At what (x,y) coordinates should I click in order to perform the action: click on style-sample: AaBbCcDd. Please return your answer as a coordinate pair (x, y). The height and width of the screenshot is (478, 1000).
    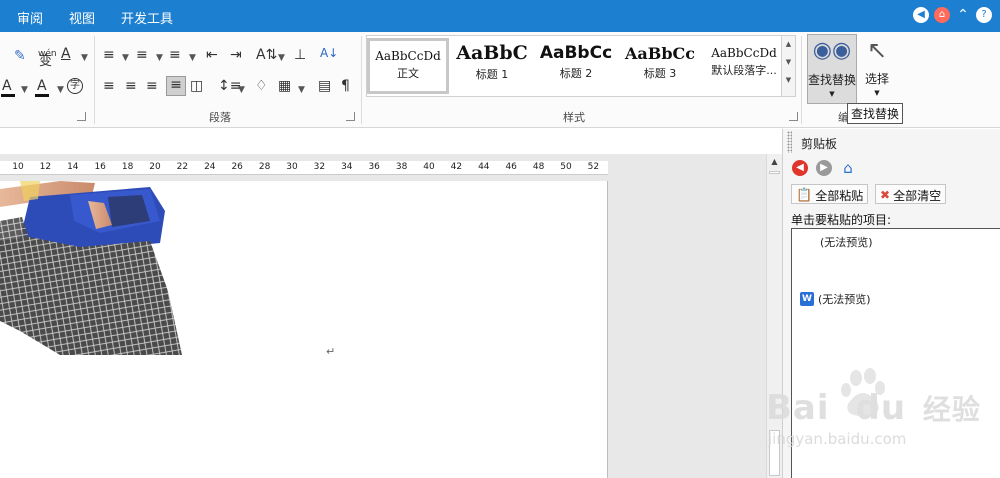
    Looking at the image, I should click on (744, 53).